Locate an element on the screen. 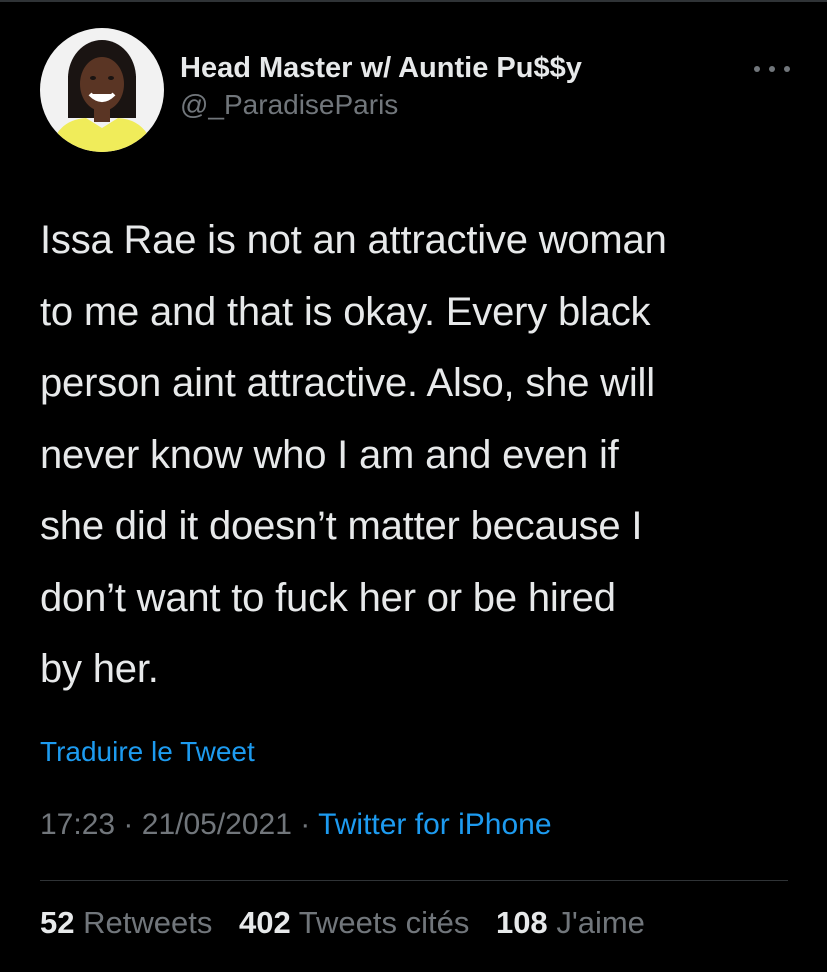  author-handle: @_ParadiseParis is located at coordinates (381, 105).